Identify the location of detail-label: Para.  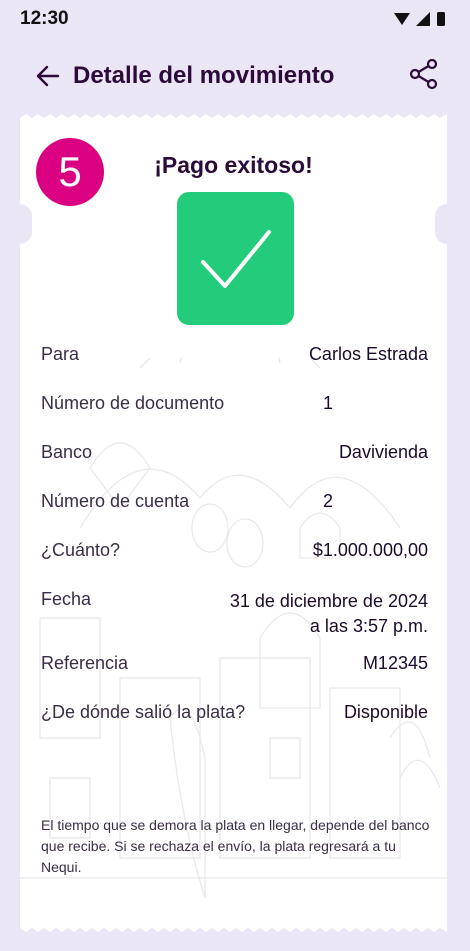
(60, 354).